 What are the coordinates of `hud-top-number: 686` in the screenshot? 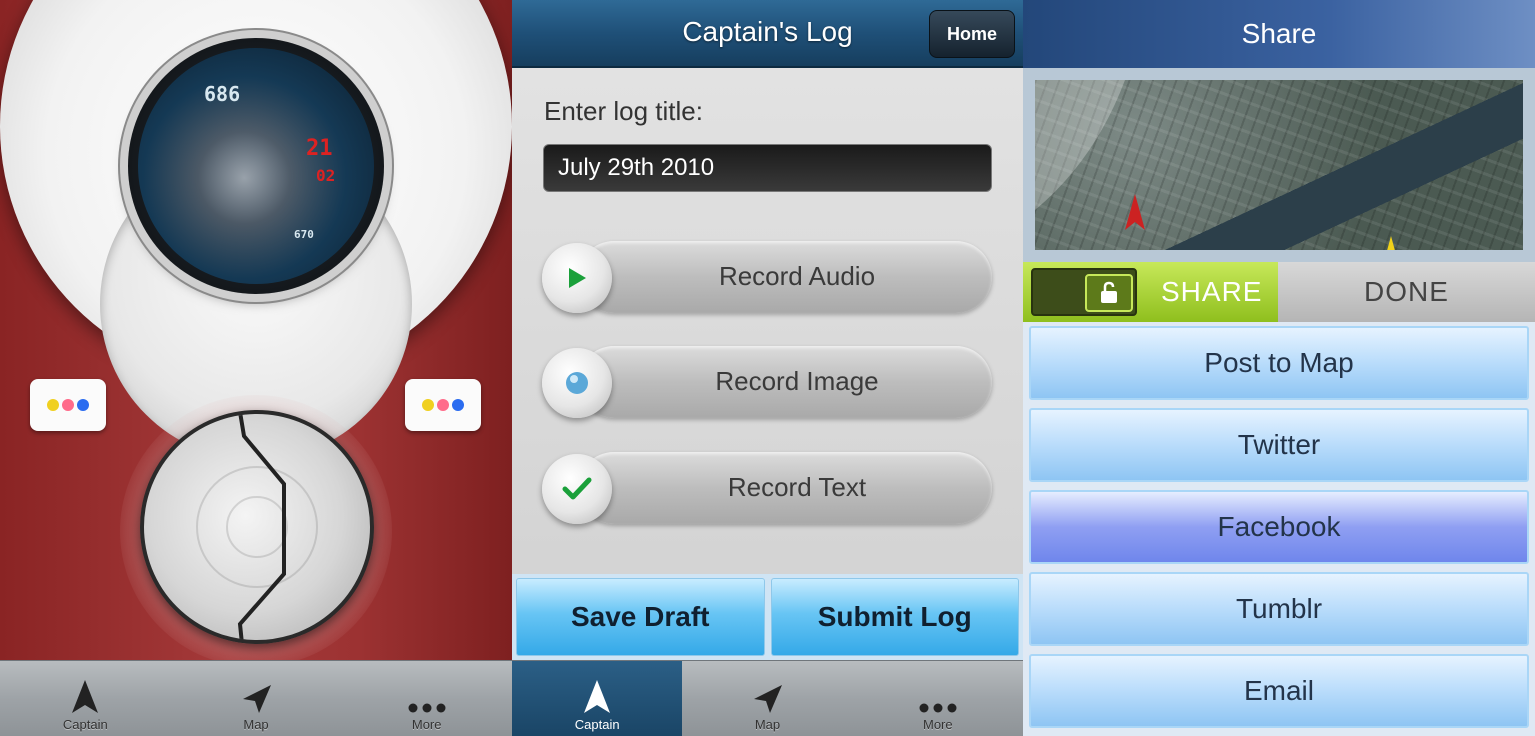 It's located at (222, 94).